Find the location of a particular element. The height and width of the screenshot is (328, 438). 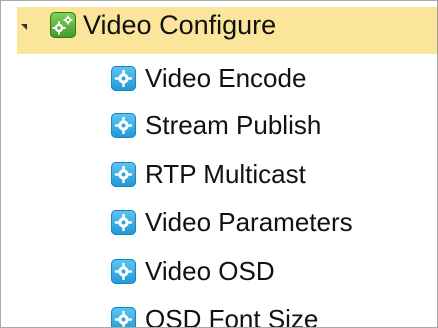

tree-item-stream-publish: Stream Publish is located at coordinates (271, 126).